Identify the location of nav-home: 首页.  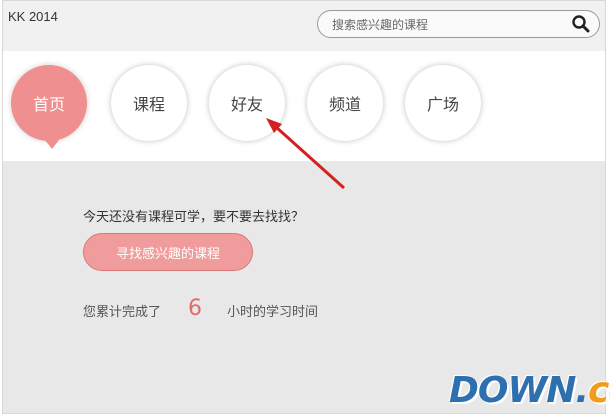
(49, 103).